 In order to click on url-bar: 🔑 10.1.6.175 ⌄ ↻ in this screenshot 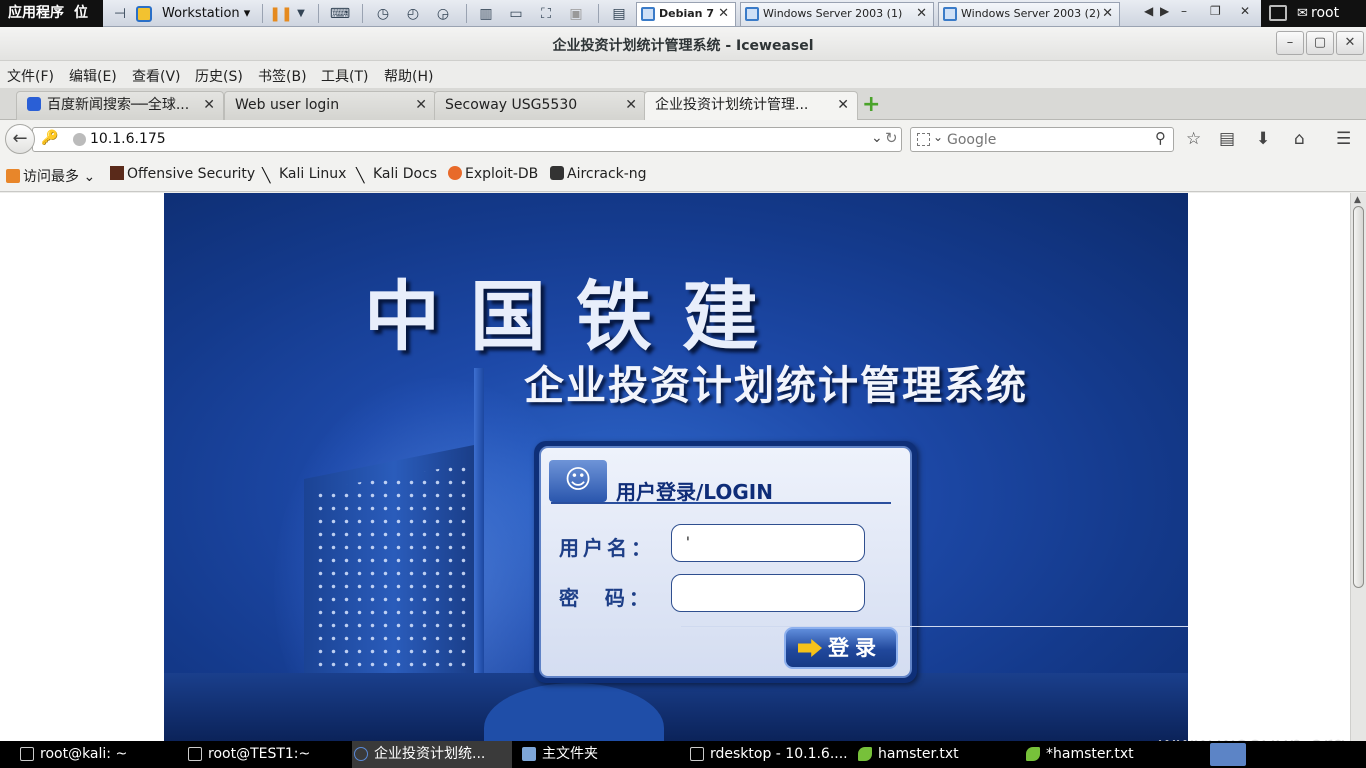, I will do `click(467, 139)`.